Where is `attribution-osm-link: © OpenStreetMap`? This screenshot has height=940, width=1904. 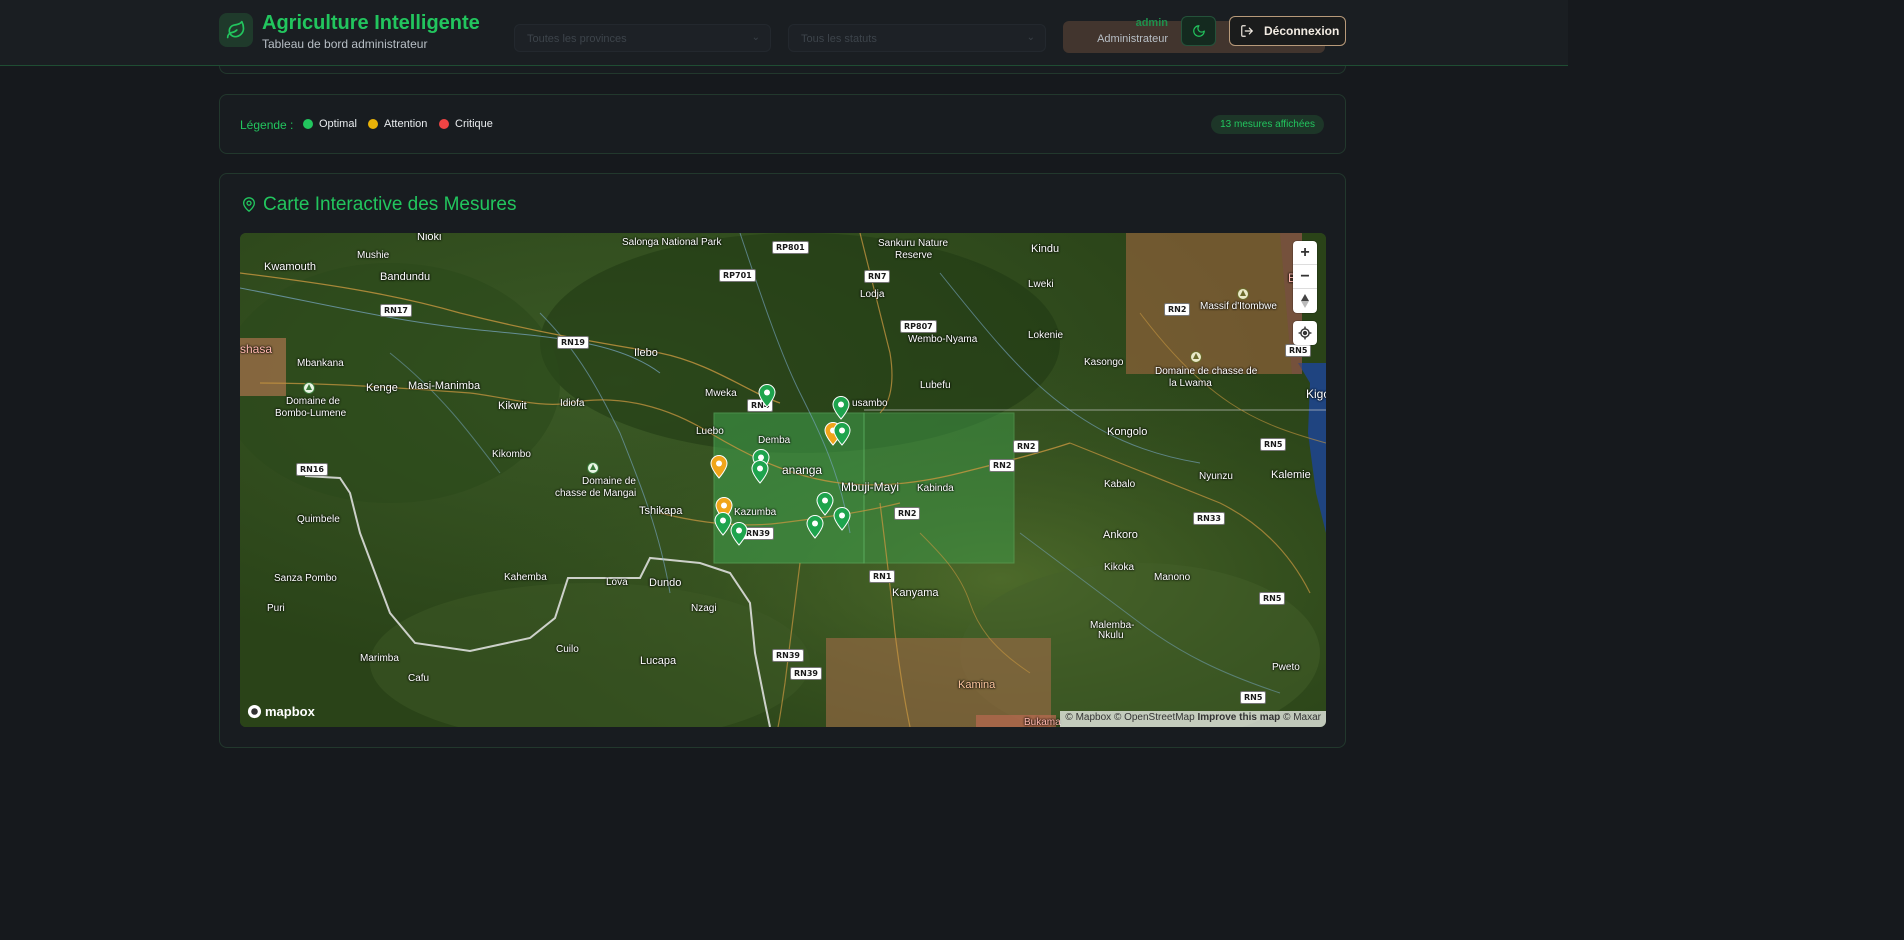
attribution-osm-link: © OpenStreetMap is located at coordinates (1154, 717).